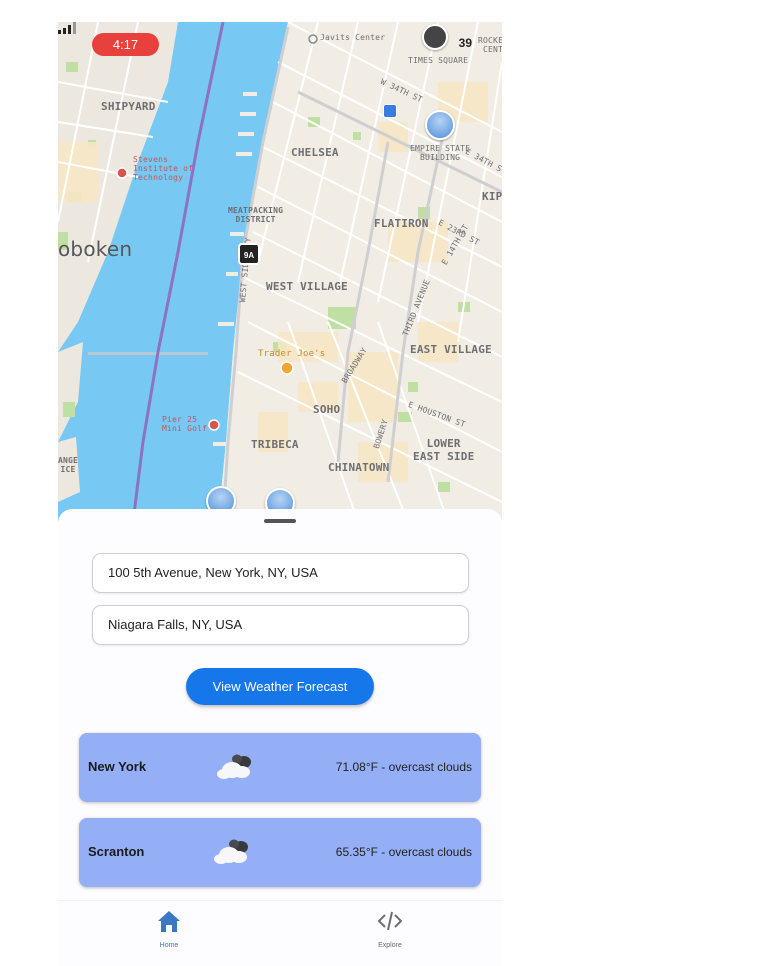 This screenshot has height=966, width=762. Describe the element at coordinates (292, 354) in the screenshot. I see `map-label-traders-joe: Trader Joe's` at that location.